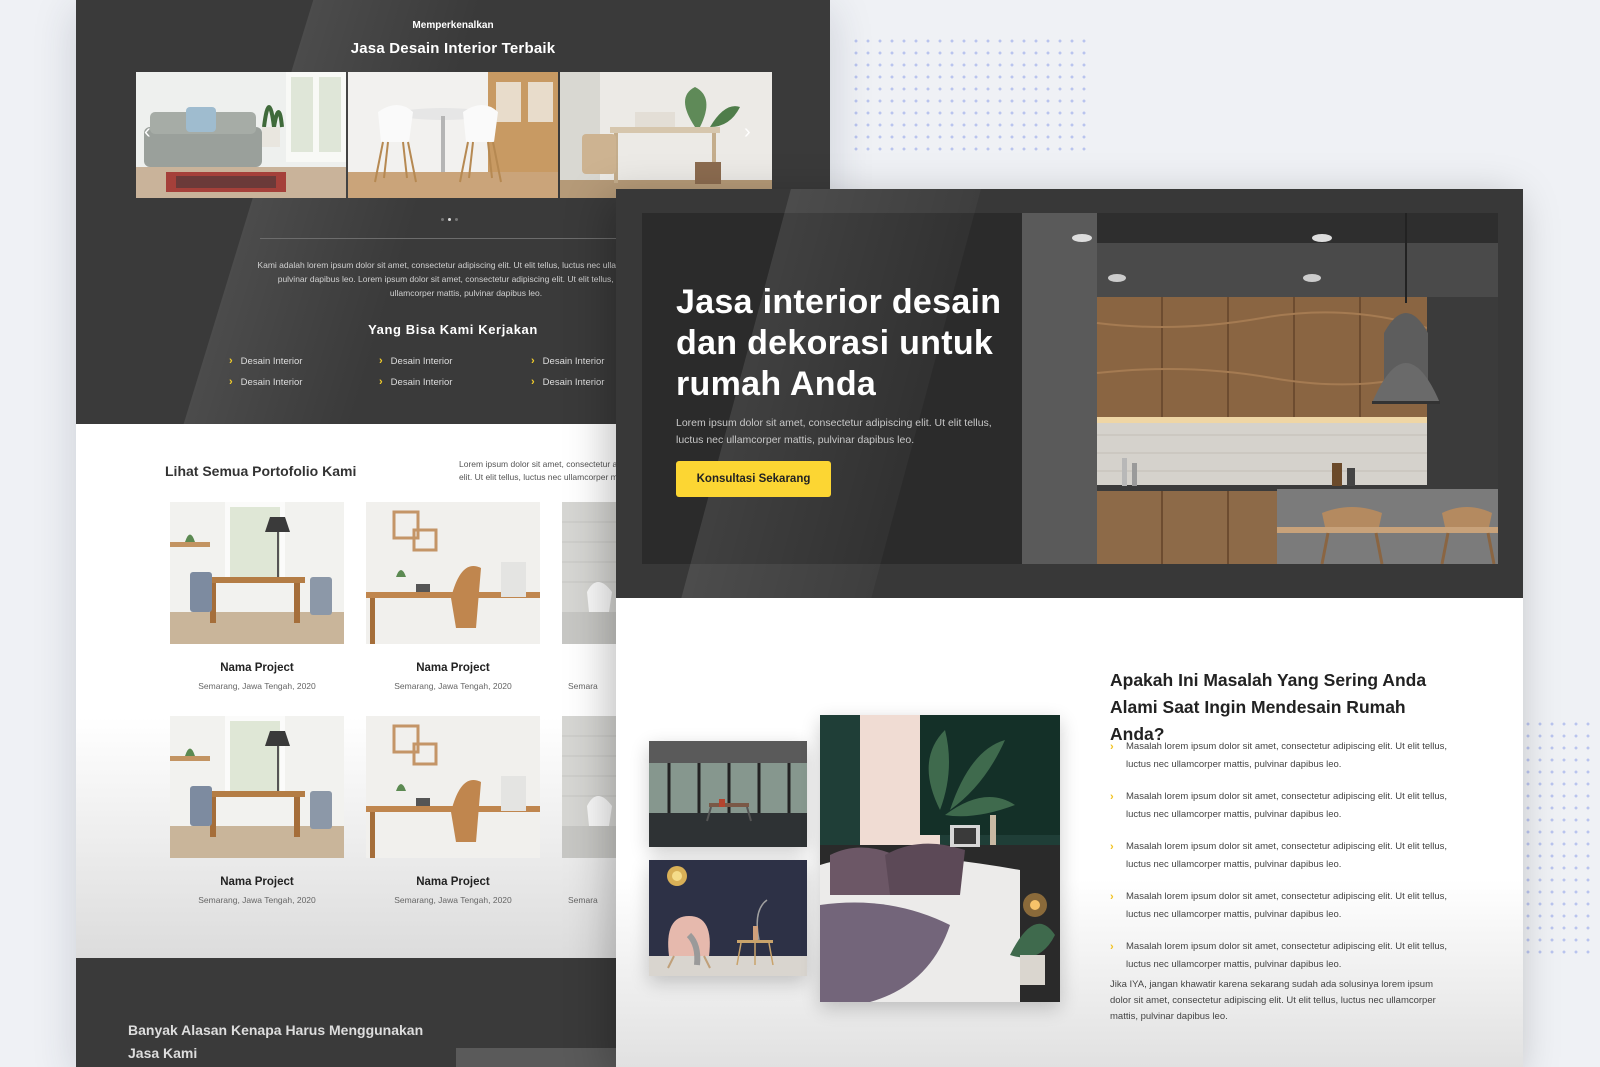  I want to click on slider-dots, so click(453, 214).